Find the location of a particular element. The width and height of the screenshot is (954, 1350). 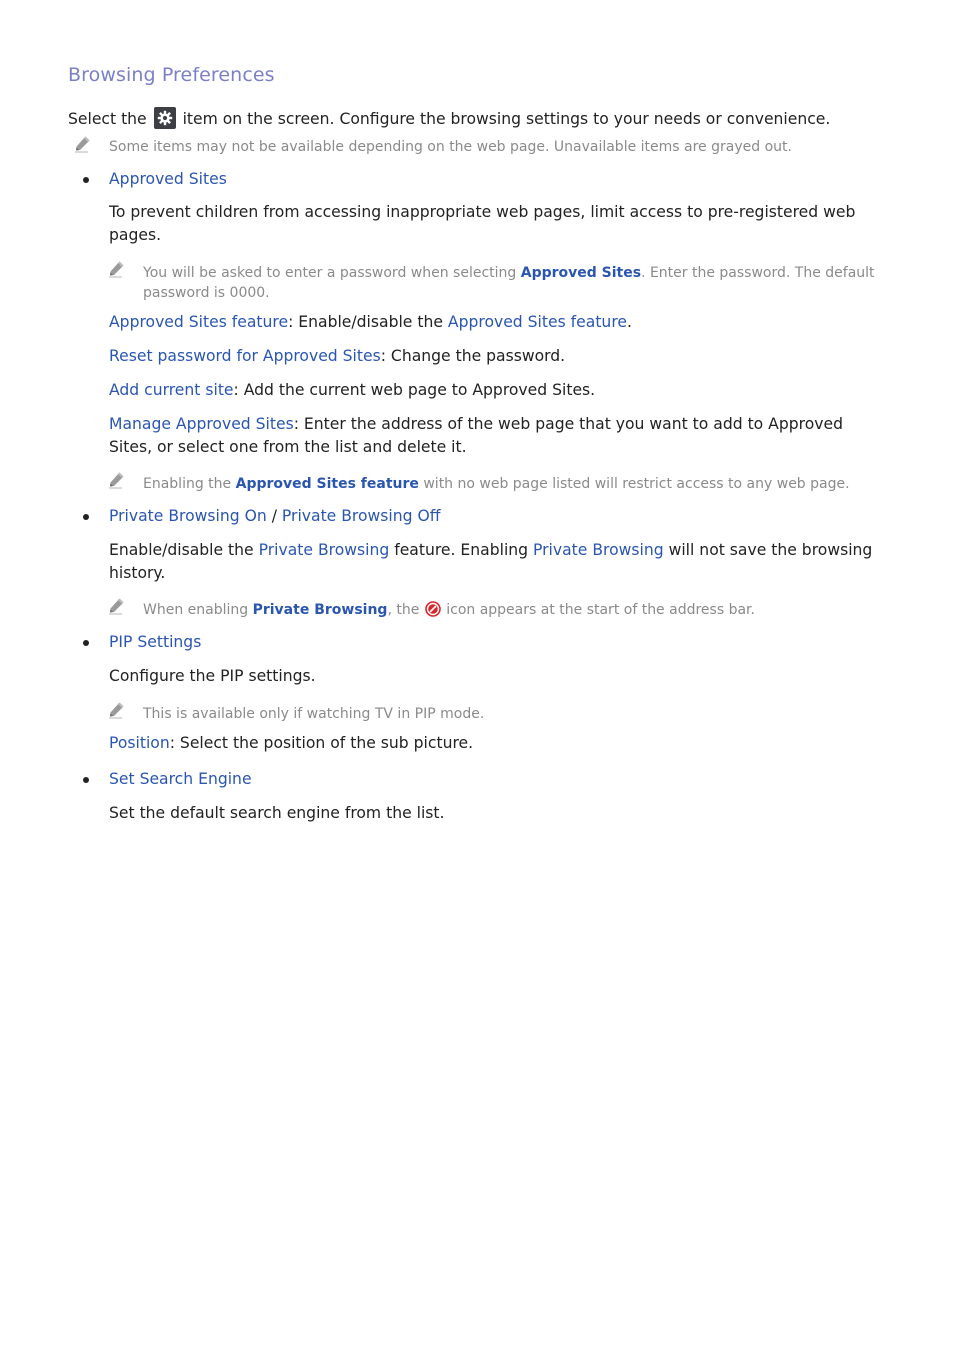

note-link-approved-sites: Approved Sites is located at coordinates (581, 273).